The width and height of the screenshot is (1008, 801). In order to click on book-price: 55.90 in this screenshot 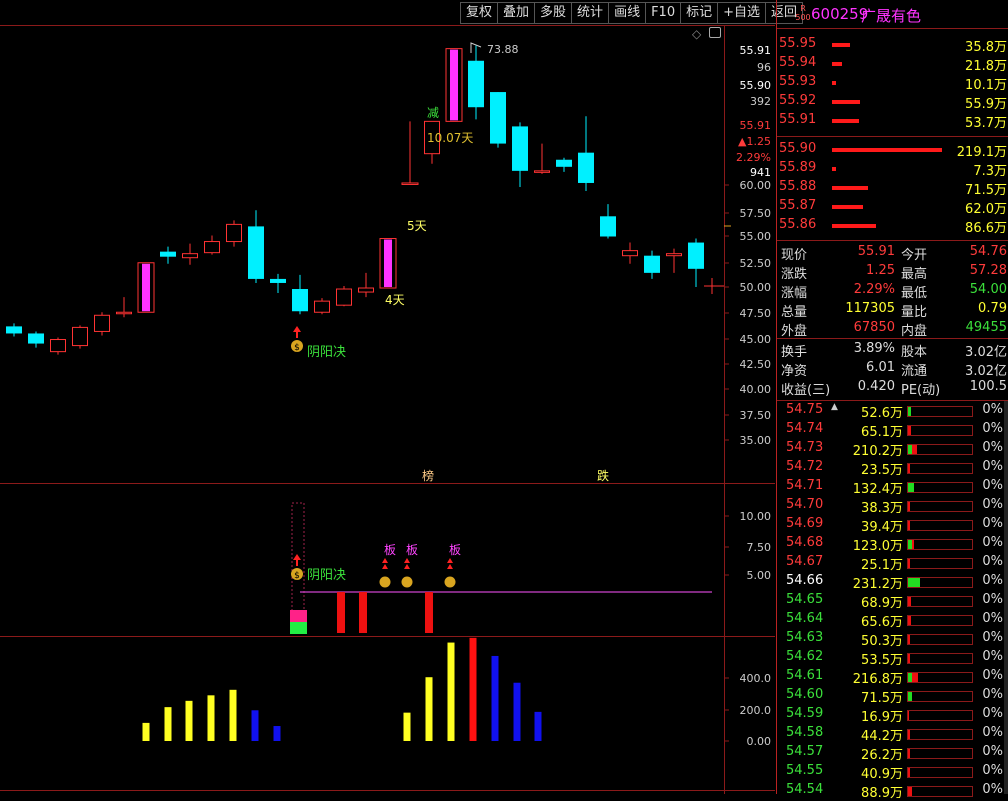, I will do `click(798, 148)`.